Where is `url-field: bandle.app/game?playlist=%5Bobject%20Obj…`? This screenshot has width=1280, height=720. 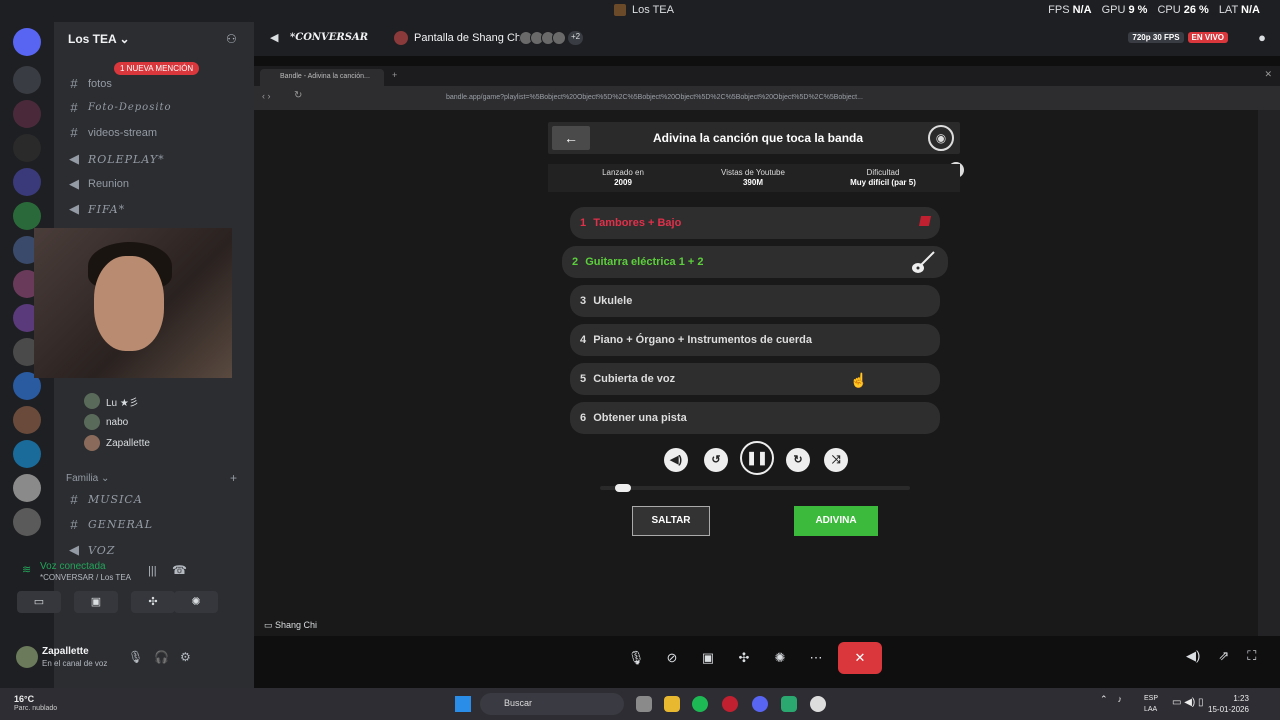
url-field: bandle.app/game?playlist=%5Bobject%20Obj… is located at coordinates (686, 98).